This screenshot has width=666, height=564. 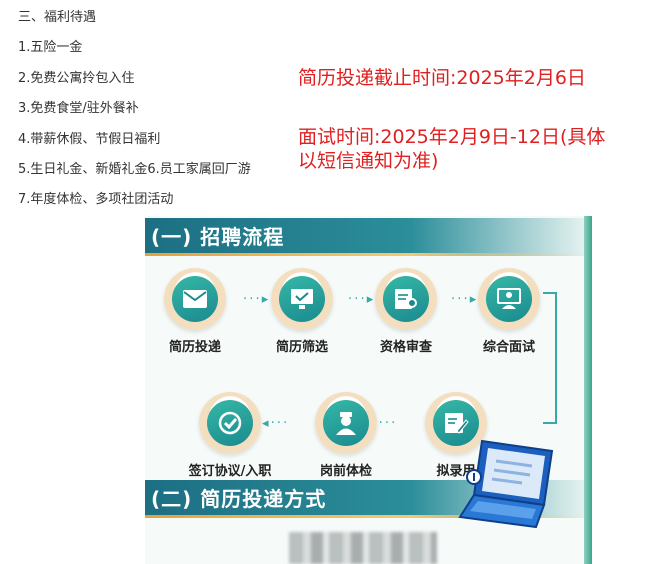 What do you see at coordinates (230, 423) in the screenshot?
I see `checkmark-icon` at bounding box center [230, 423].